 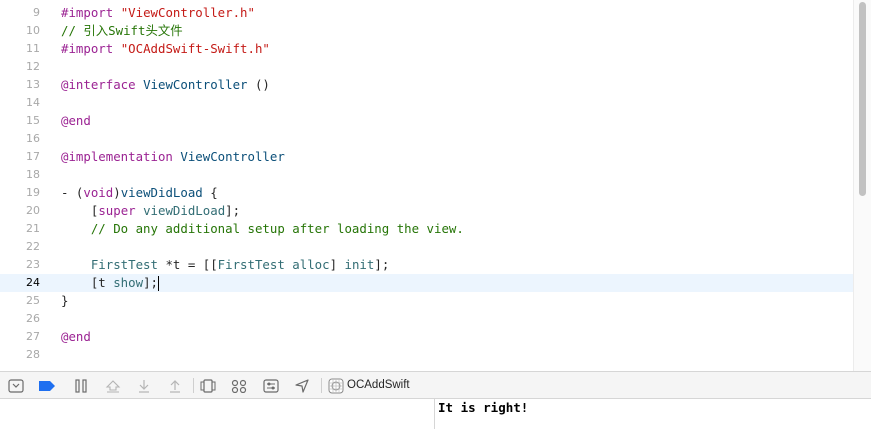 I want to click on code-token: void, so click(x=98, y=192).